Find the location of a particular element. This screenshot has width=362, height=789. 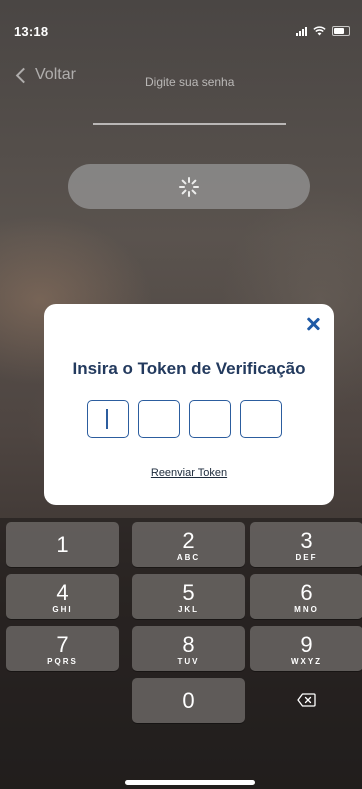

key-0: 0 is located at coordinates (188, 700).